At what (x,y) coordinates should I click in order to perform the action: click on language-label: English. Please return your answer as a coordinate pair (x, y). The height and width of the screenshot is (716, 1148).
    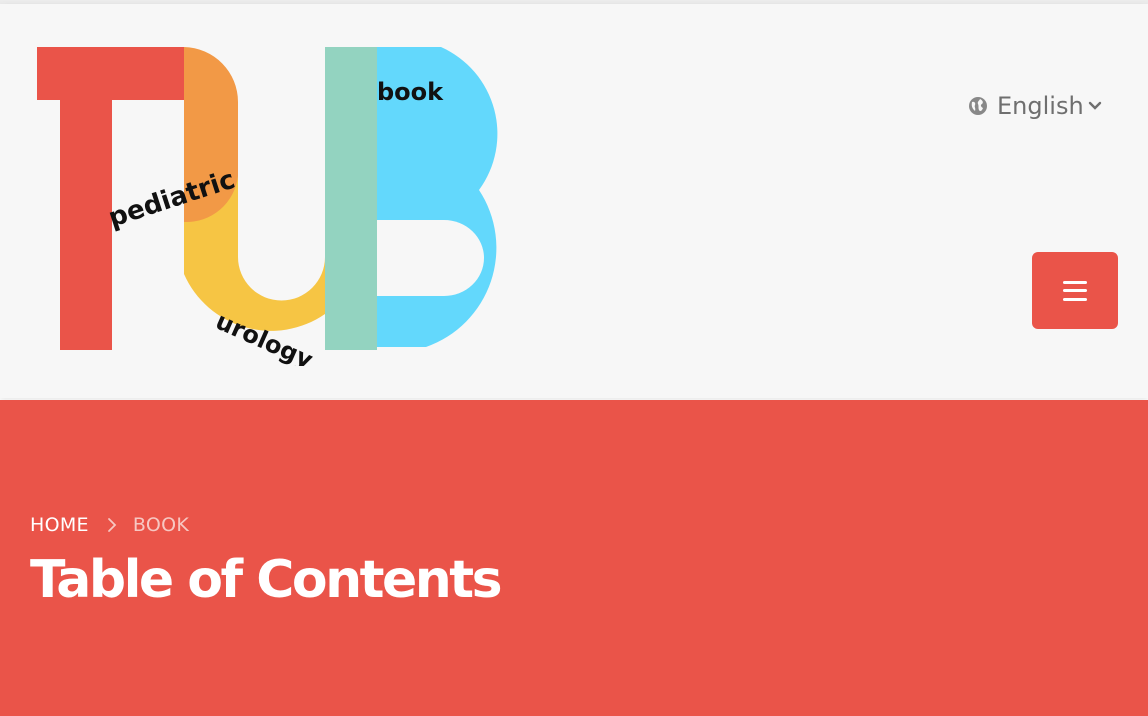
    Looking at the image, I should click on (1040, 106).